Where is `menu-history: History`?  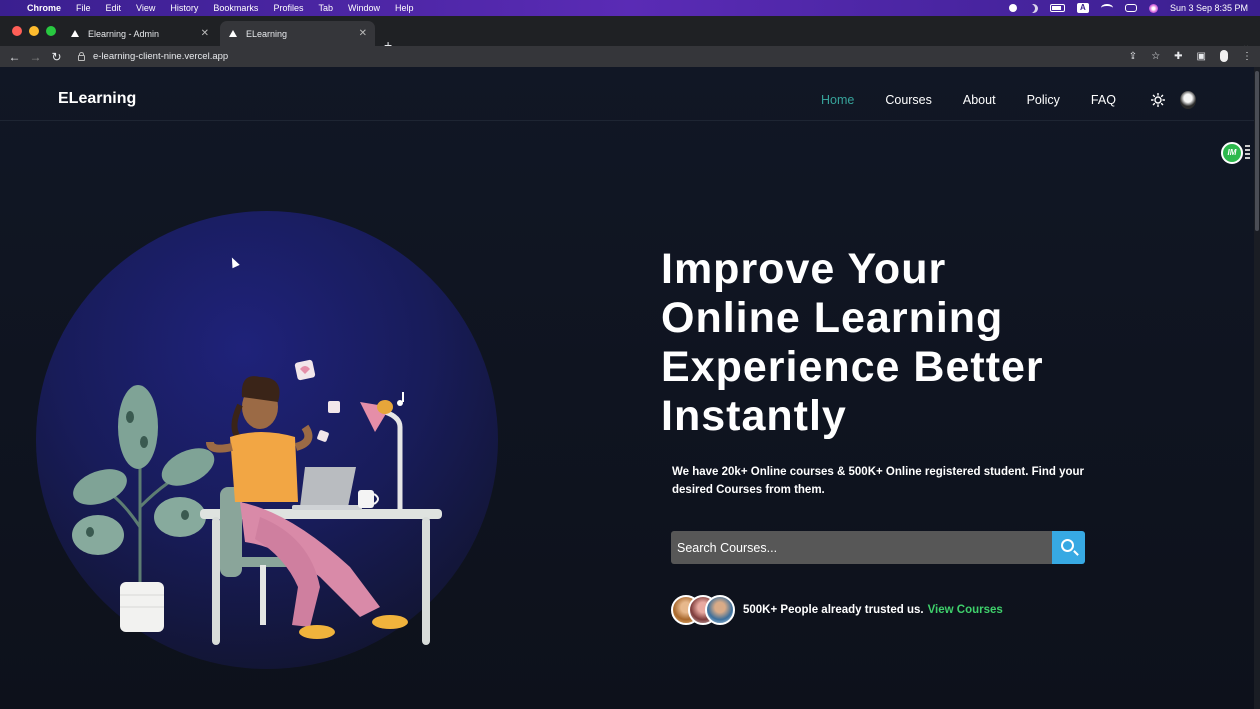 menu-history: History is located at coordinates (184, 8).